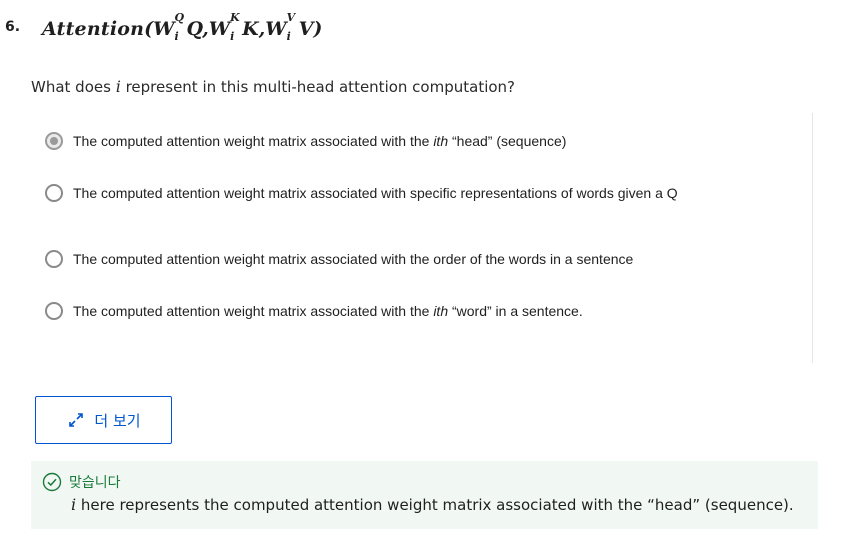 The height and width of the screenshot is (556, 843). Describe the element at coordinates (280, 27) in the screenshot. I see `formula-weight-v: WVi` at that location.